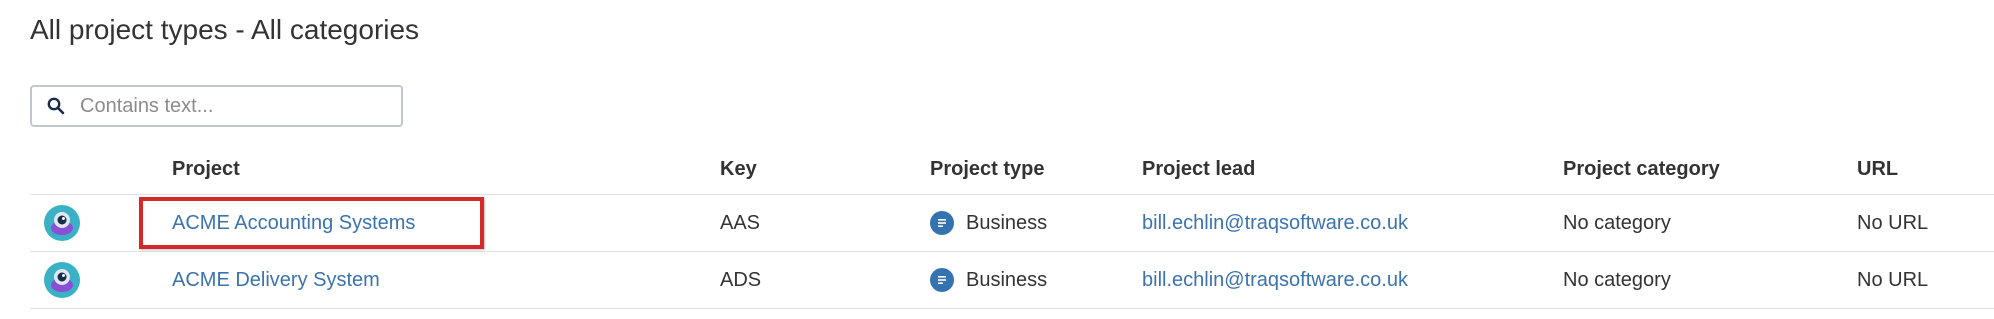  I want to click on project-link: ACME Delivery System, so click(276, 280).